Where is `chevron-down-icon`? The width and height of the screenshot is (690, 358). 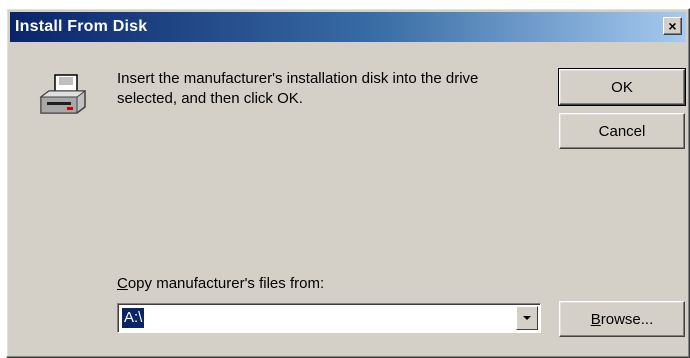 chevron-down-icon is located at coordinates (527, 318).